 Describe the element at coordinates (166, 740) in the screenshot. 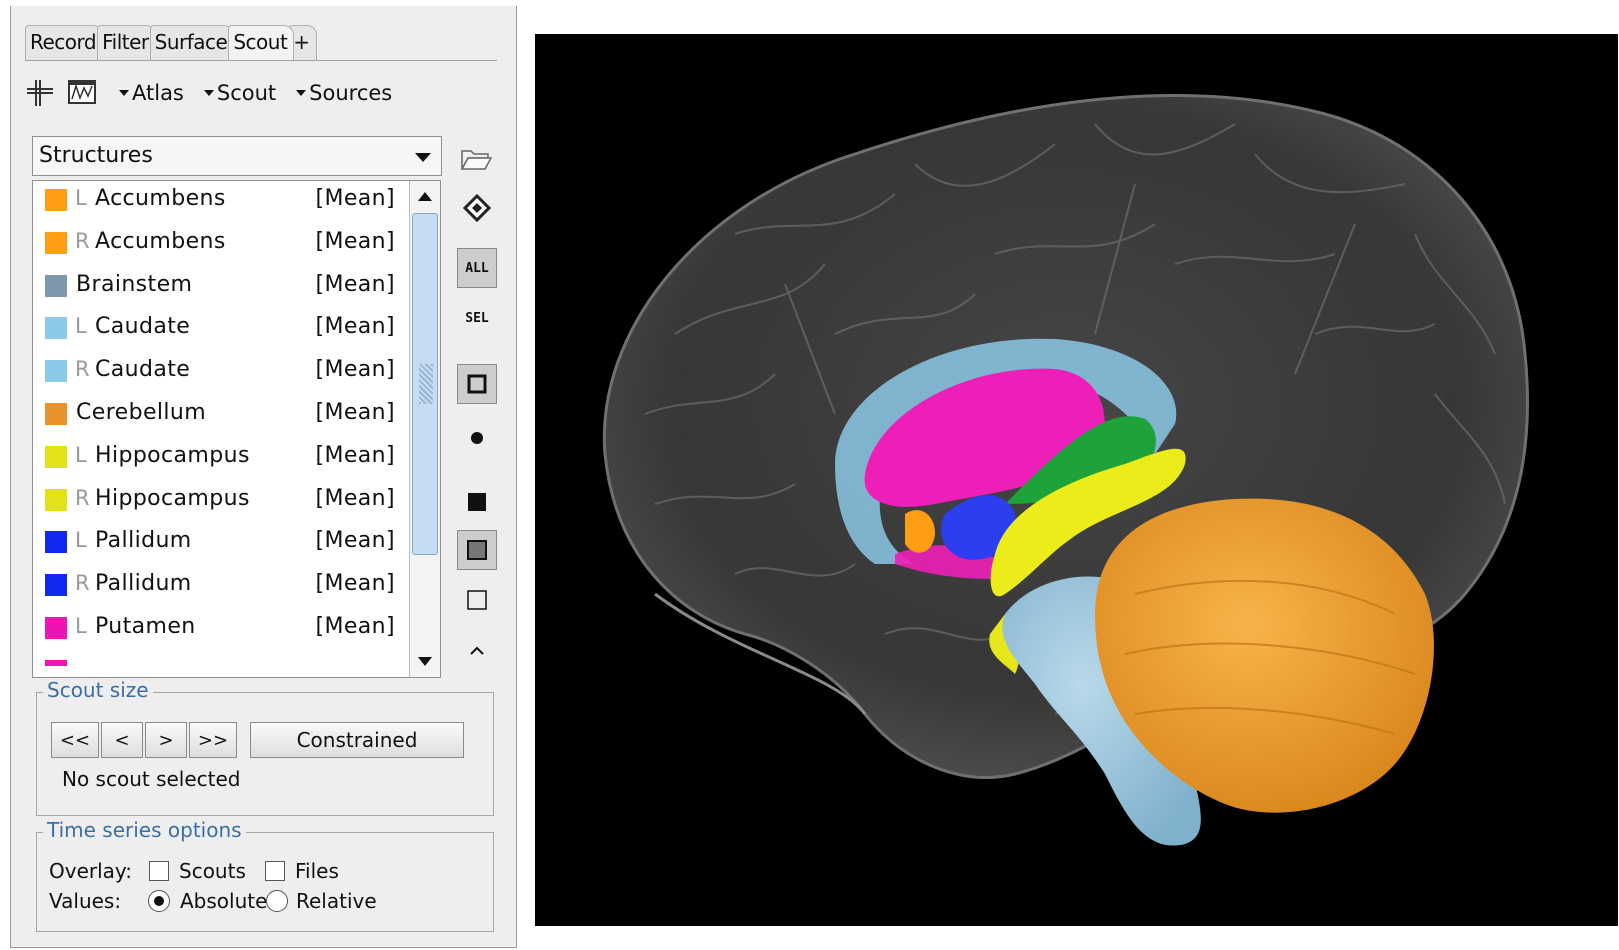

I see `grow-button: >` at that location.